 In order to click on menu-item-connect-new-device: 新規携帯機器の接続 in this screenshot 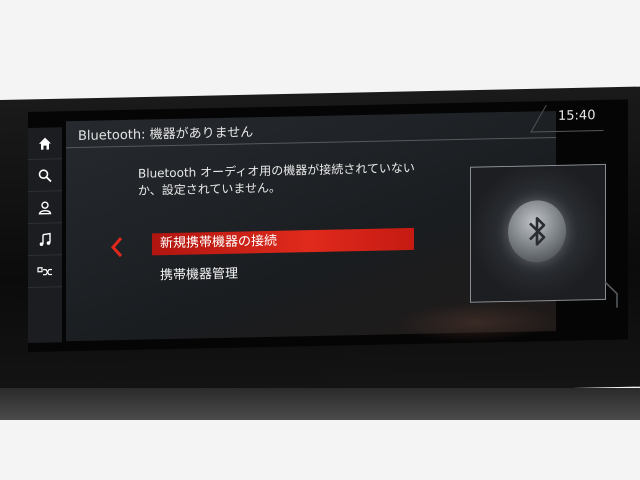, I will do `click(283, 241)`.